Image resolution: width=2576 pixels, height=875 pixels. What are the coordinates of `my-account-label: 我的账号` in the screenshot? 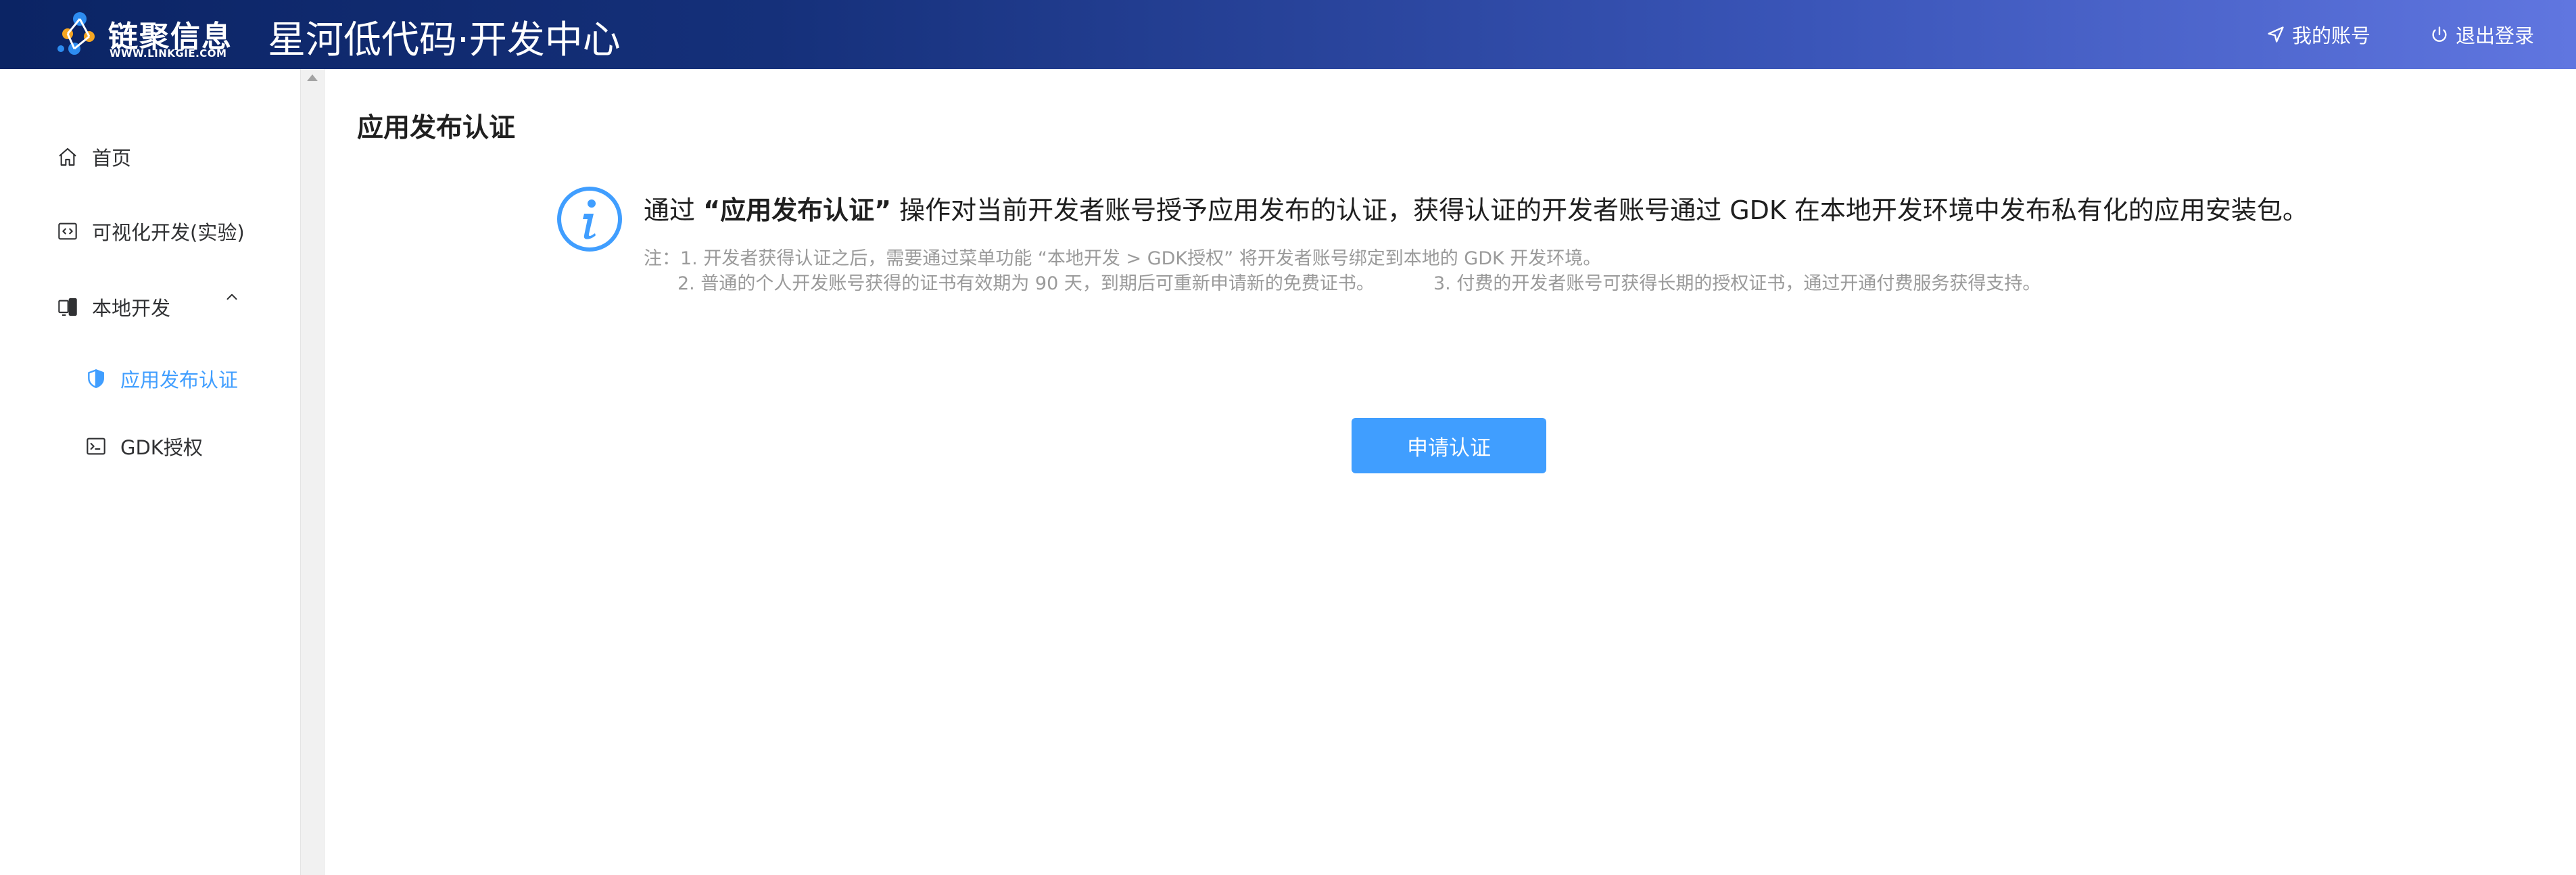 It's located at (2330, 36).